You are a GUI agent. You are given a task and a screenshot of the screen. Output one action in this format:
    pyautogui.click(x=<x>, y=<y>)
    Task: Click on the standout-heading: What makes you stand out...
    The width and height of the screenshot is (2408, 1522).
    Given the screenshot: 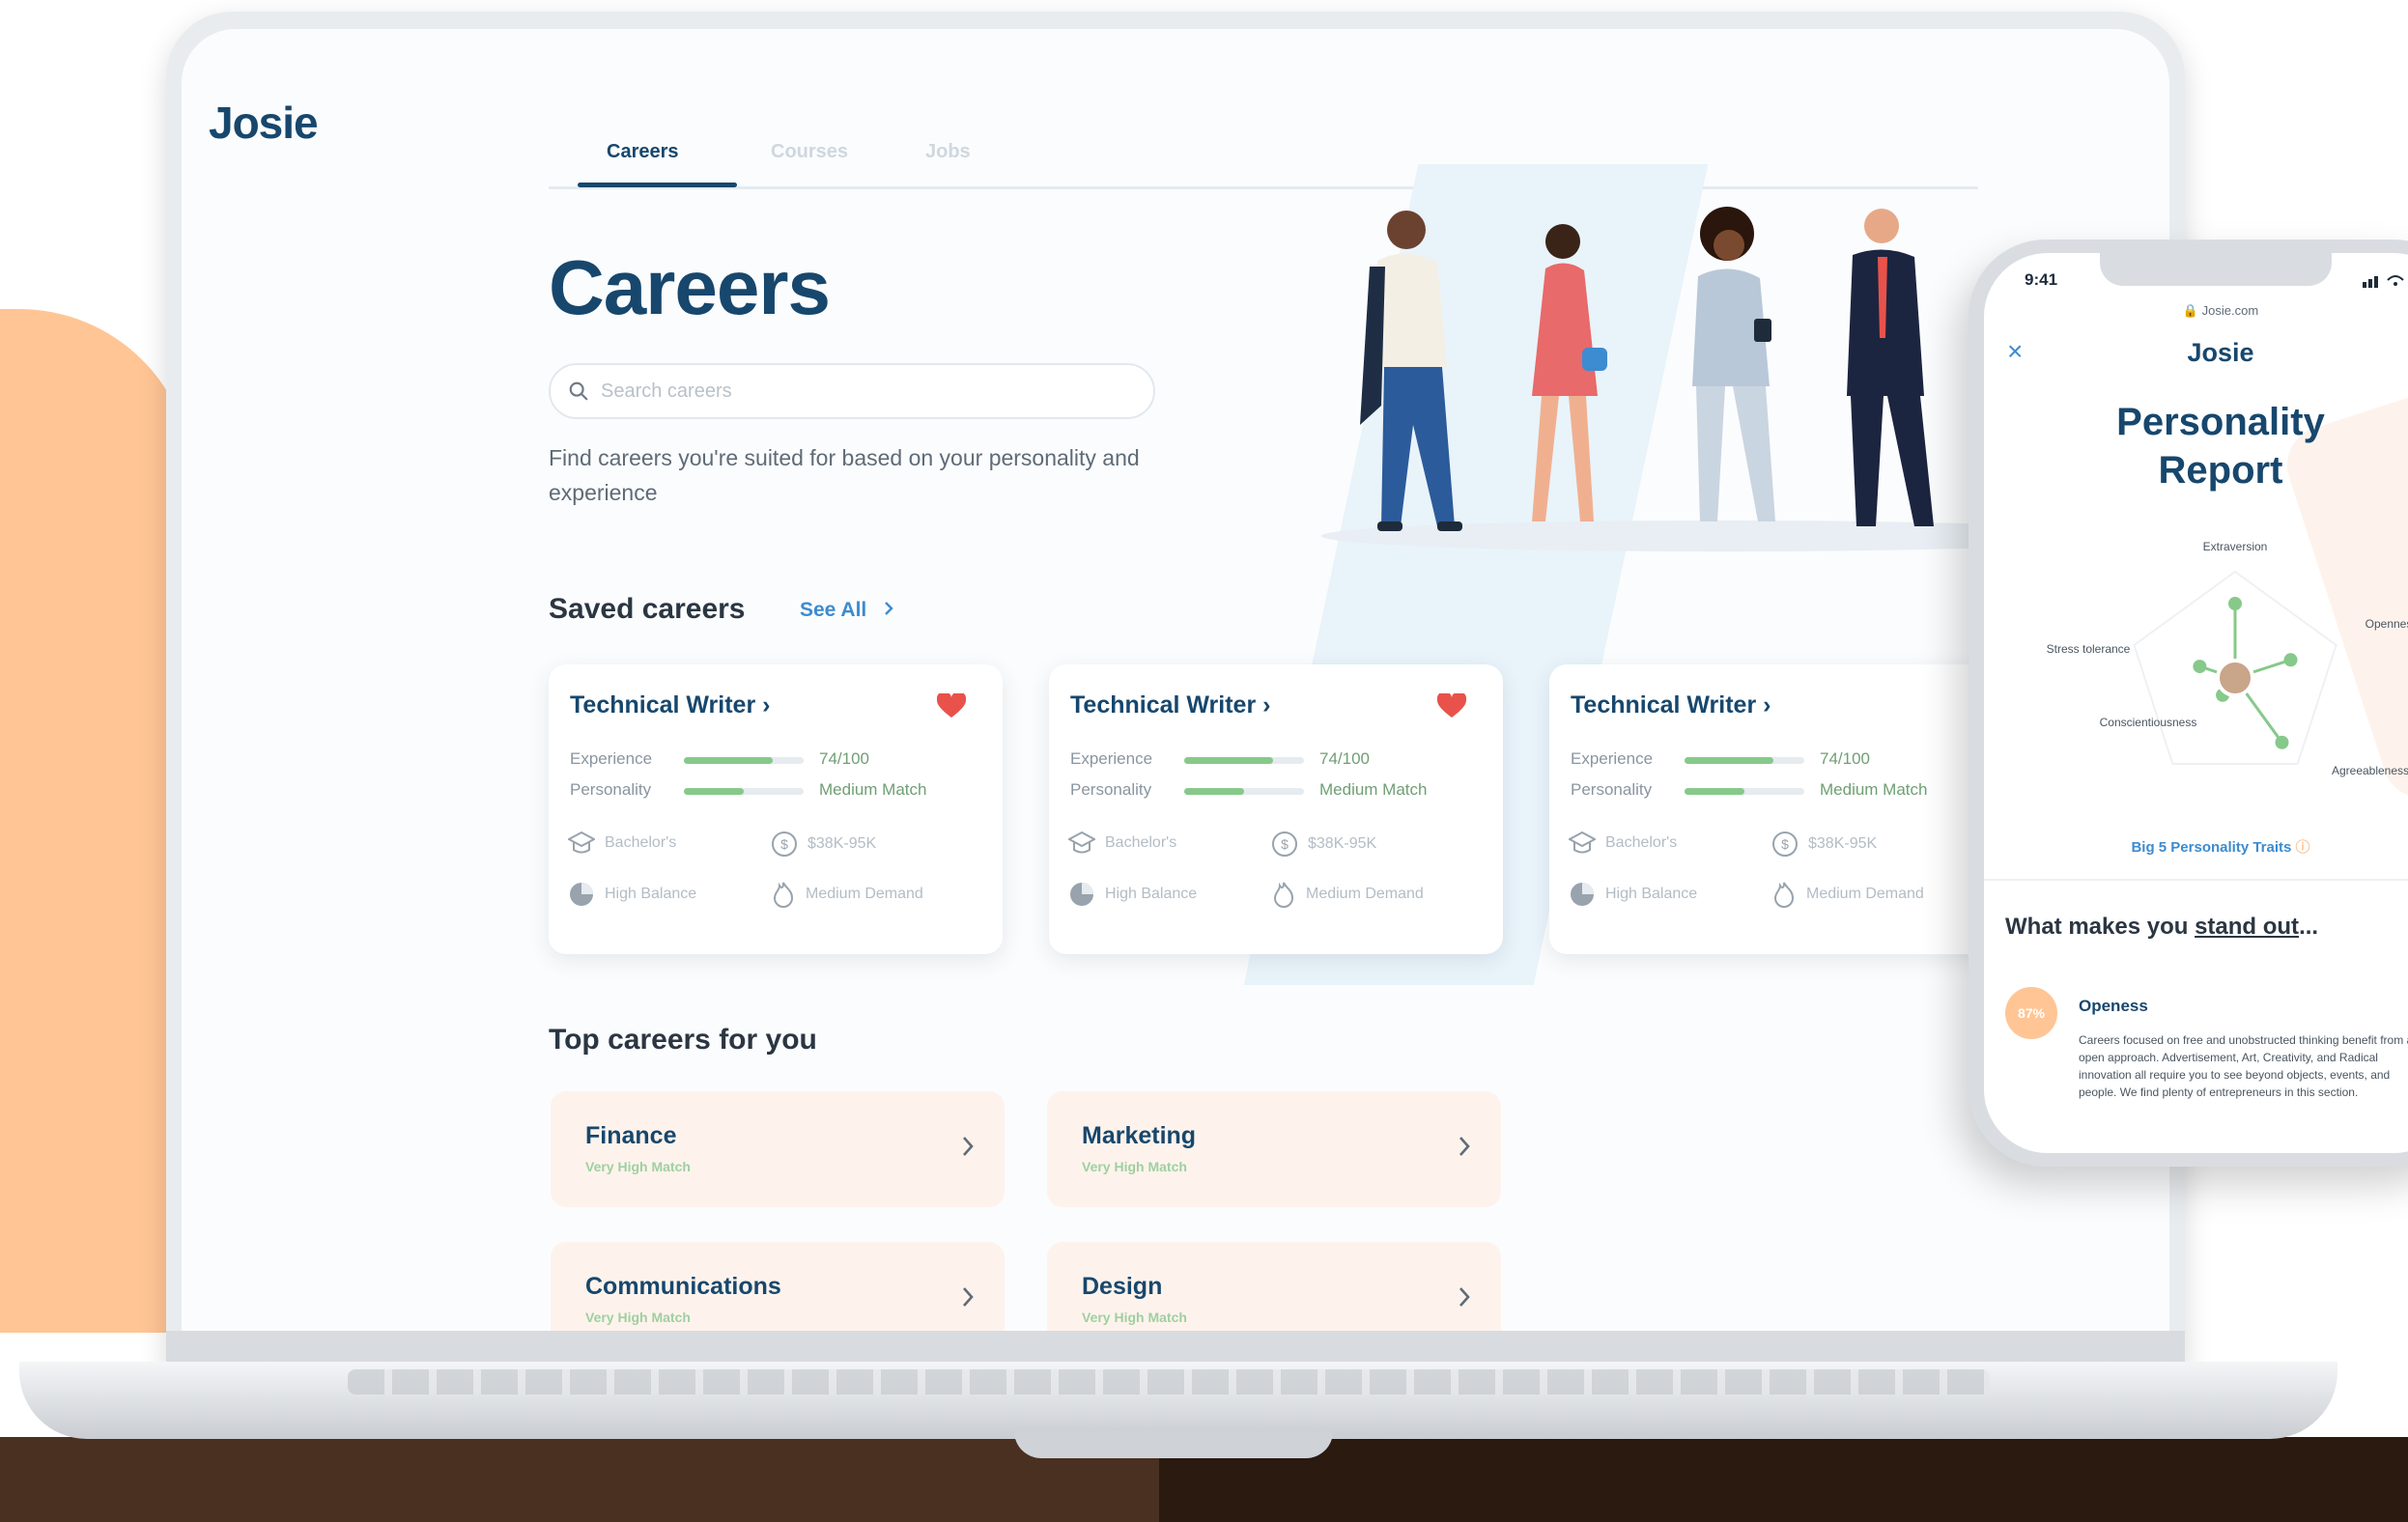 What is the action you would take?
    pyautogui.click(x=2162, y=927)
    